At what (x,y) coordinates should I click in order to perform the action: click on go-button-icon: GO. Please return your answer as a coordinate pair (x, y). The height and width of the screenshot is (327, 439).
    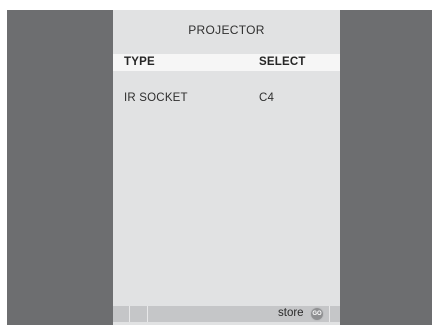
    Looking at the image, I should click on (317, 314).